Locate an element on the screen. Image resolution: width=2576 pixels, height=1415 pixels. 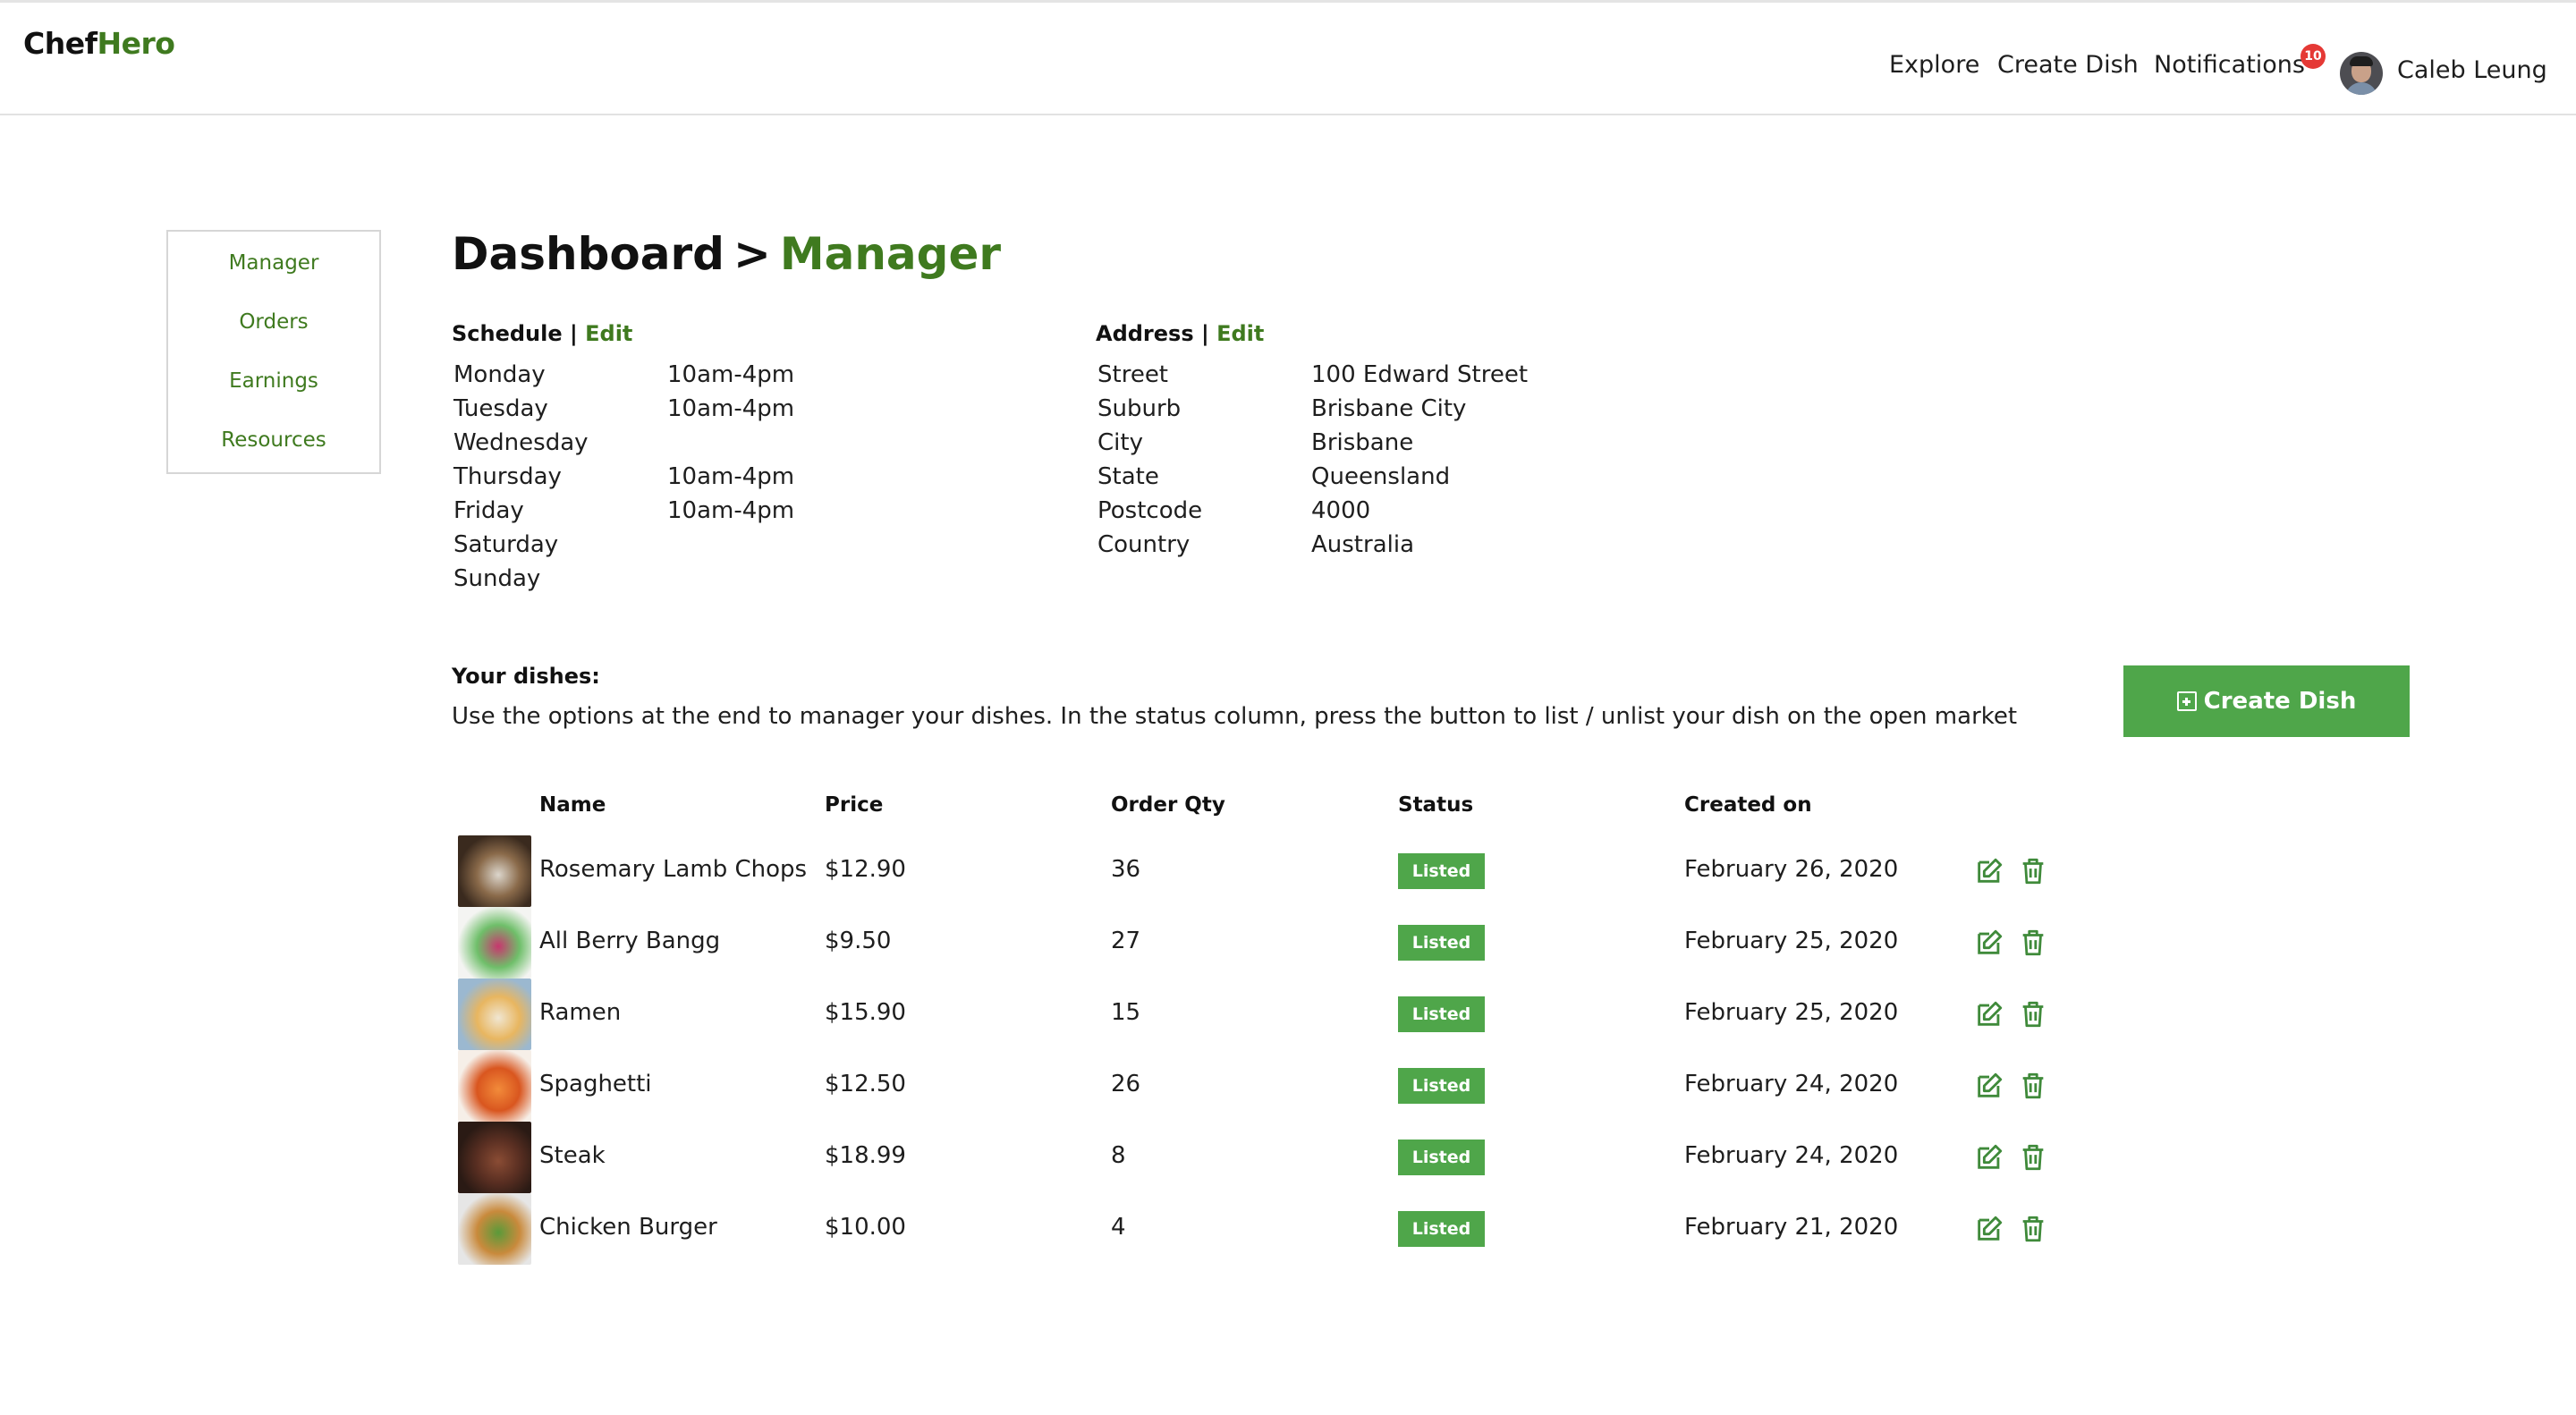
avatar-shirt is located at coordinates (2361, 89).